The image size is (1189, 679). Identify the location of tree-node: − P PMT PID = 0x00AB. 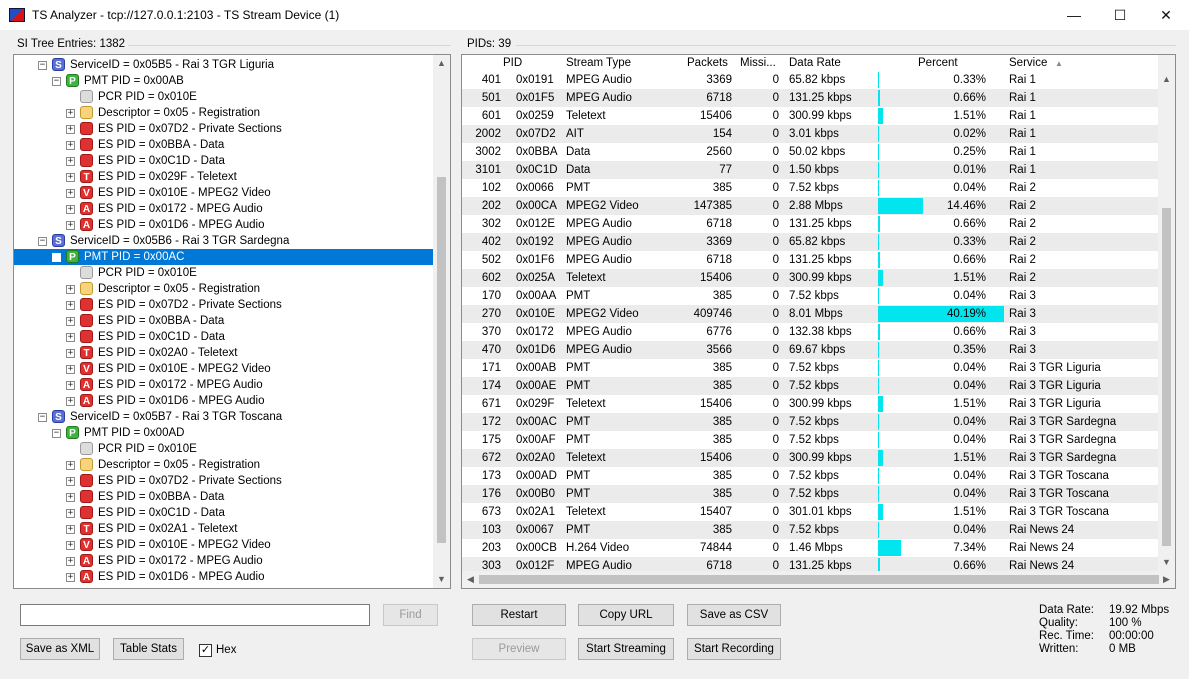
(224, 81).